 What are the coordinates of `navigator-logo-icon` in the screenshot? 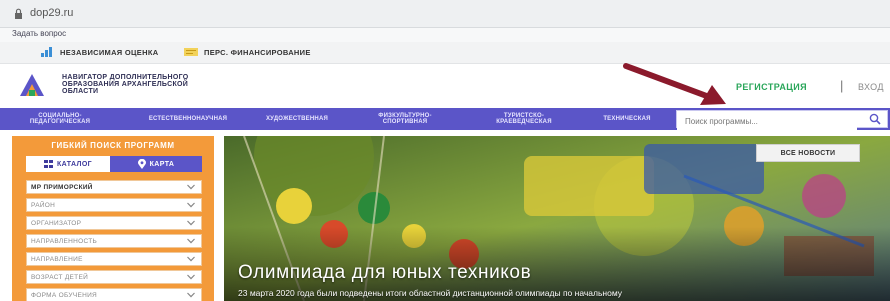 It's located at (32, 85).